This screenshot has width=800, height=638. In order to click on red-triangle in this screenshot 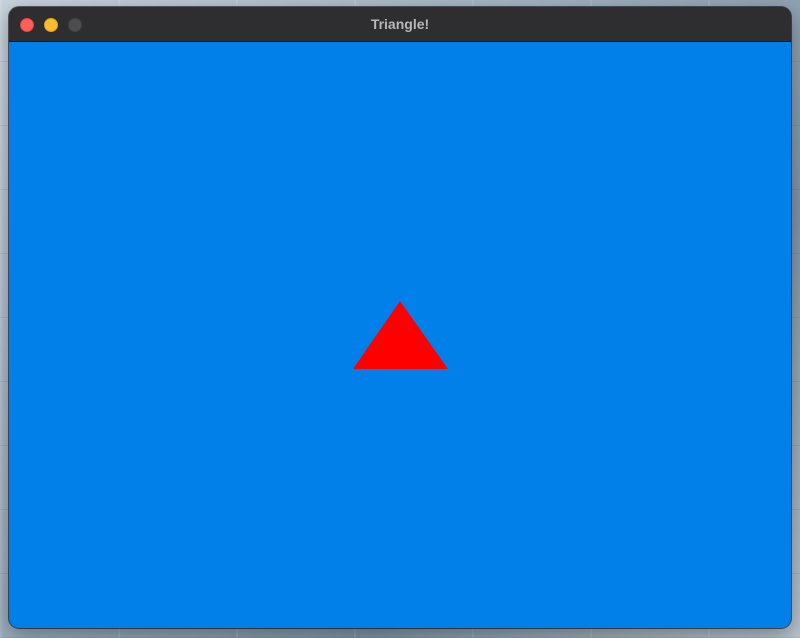, I will do `click(400, 335)`.